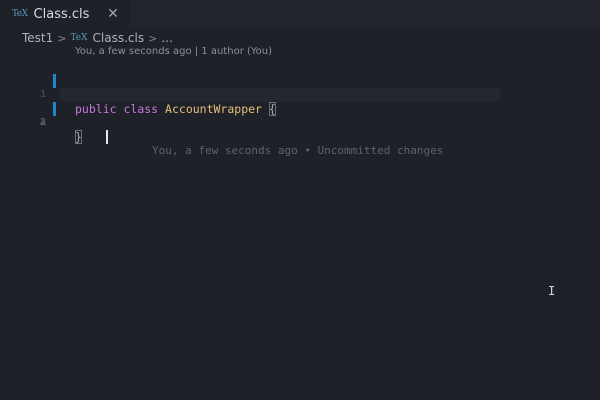 The image size is (600, 400). Describe the element at coordinates (113, 14) in the screenshot. I see `close-icon: ✕` at that location.